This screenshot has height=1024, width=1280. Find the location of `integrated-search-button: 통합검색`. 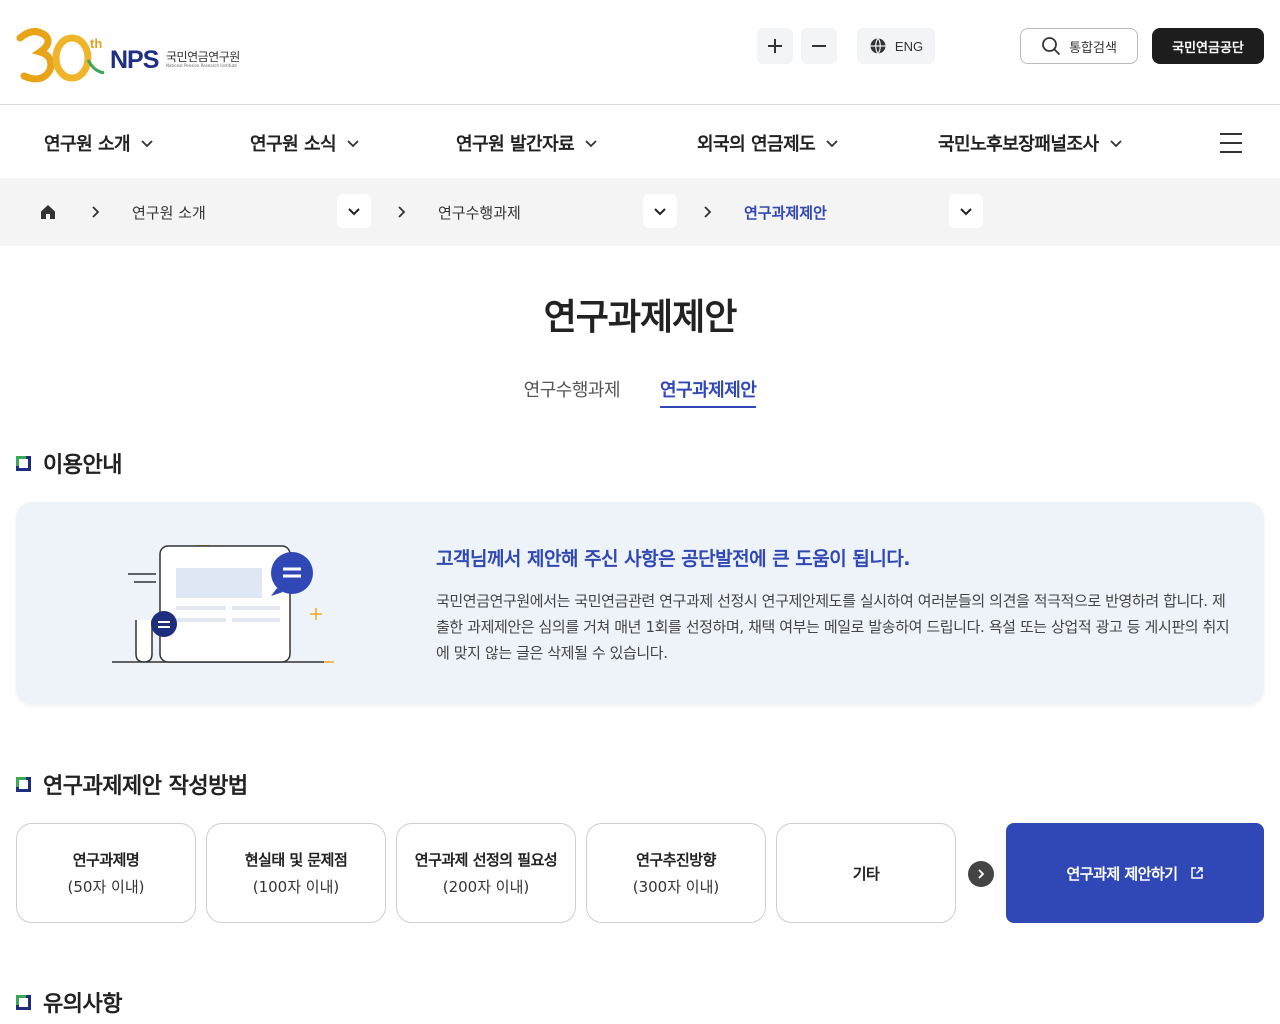

integrated-search-button: 통합검색 is located at coordinates (1079, 46).